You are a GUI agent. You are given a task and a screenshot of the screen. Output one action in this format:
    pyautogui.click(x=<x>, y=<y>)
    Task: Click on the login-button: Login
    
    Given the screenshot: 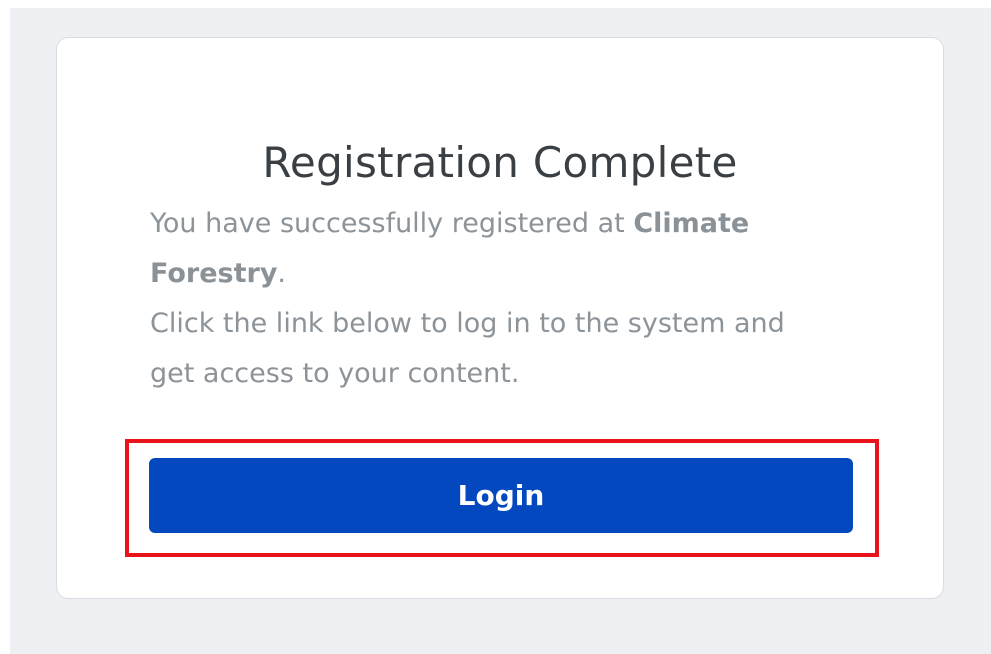 What is the action you would take?
    pyautogui.click(x=501, y=495)
    